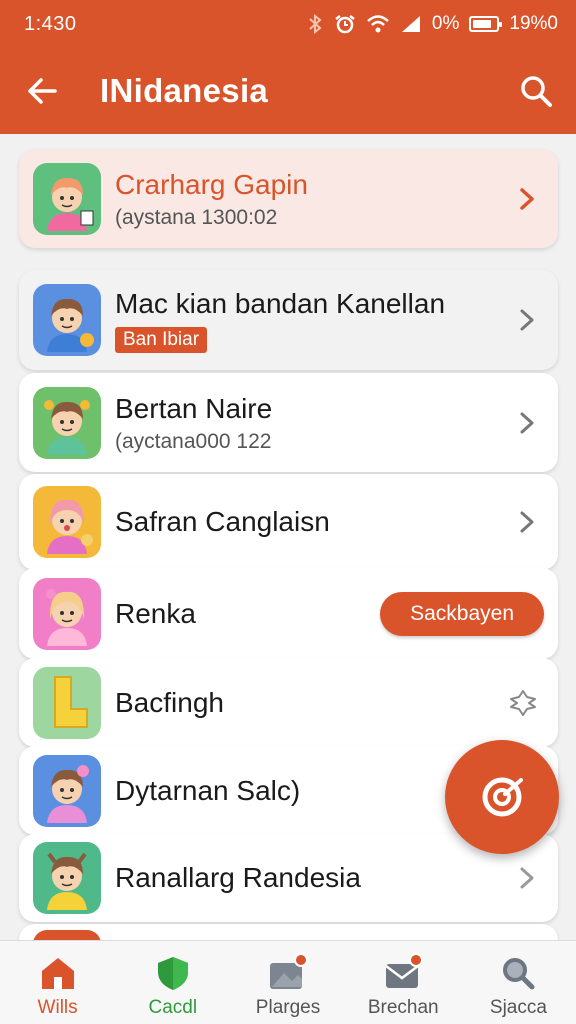  What do you see at coordinates (288, 973) in the screenshot?
I see `image-icon` at bounding box center [288, 973].